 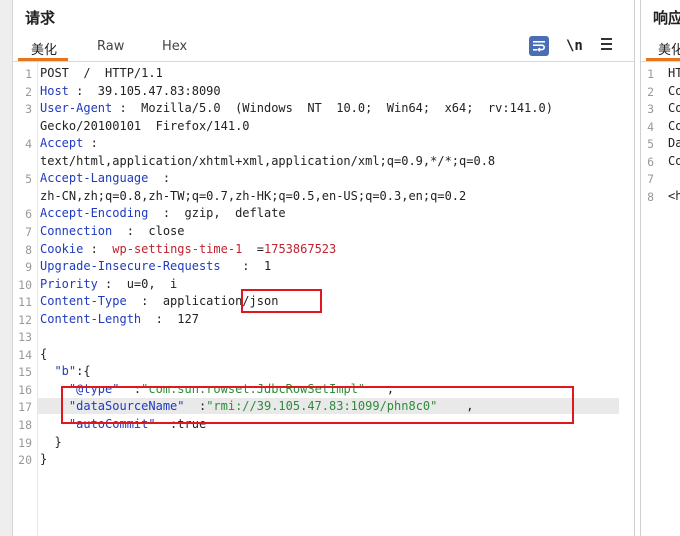 I want to click on response-line-number: 8, so click(x=650, y=196).